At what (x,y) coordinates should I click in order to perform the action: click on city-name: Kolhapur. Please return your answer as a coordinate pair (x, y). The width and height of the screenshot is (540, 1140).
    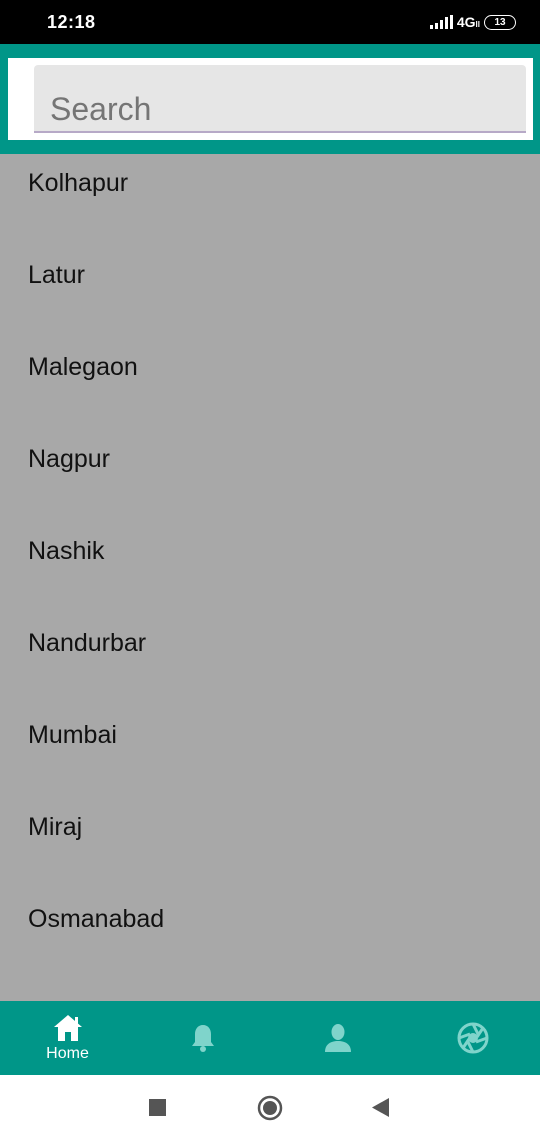
    Looking at the image, I should click on (78, 183).